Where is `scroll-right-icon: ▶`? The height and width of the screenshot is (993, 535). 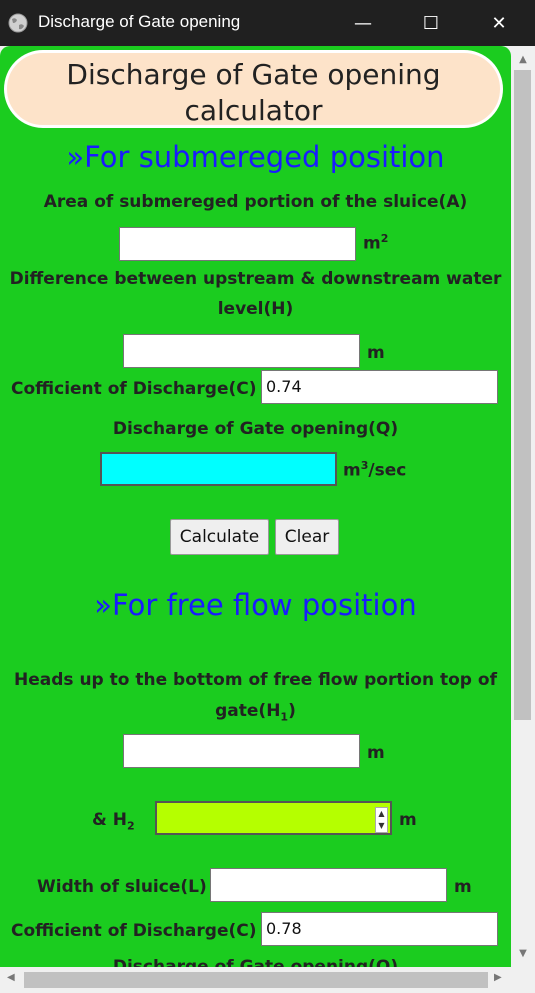 scroll-right-icon: ▶ is located at coordinates (498, 977).